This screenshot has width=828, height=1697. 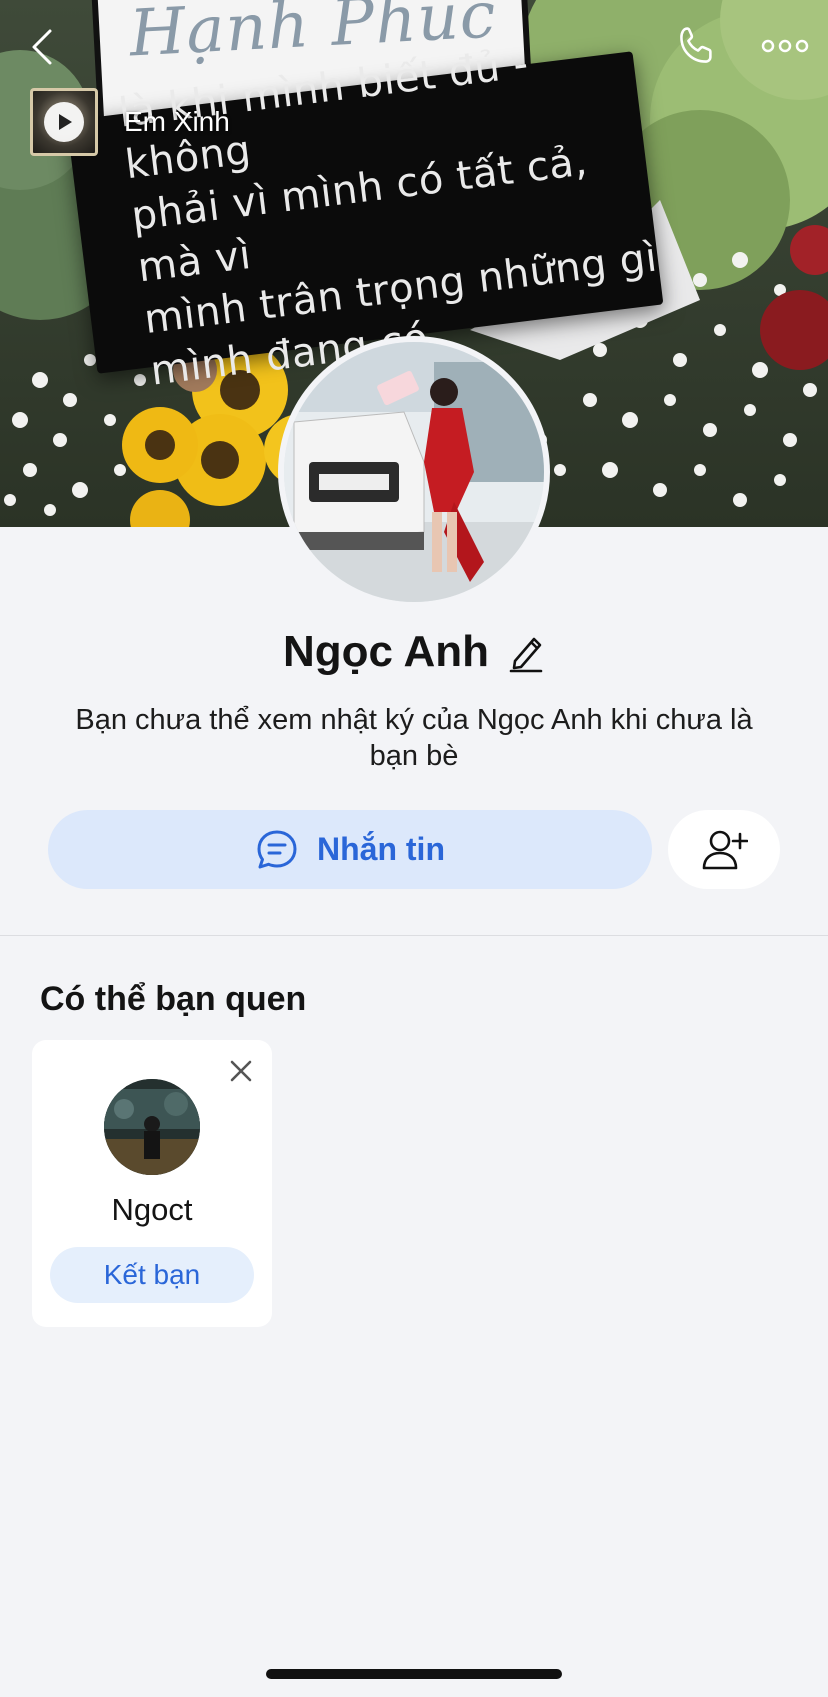 I want to click on back-button, so click(x=42, y=47).